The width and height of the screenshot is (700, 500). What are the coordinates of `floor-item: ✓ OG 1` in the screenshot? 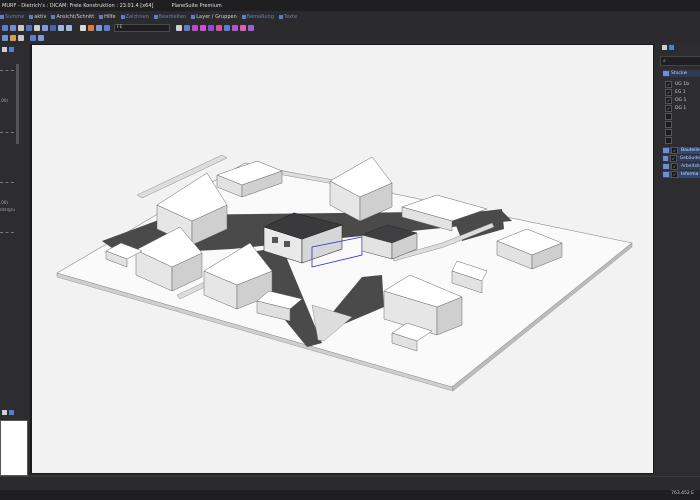 It's located at (675, 100).